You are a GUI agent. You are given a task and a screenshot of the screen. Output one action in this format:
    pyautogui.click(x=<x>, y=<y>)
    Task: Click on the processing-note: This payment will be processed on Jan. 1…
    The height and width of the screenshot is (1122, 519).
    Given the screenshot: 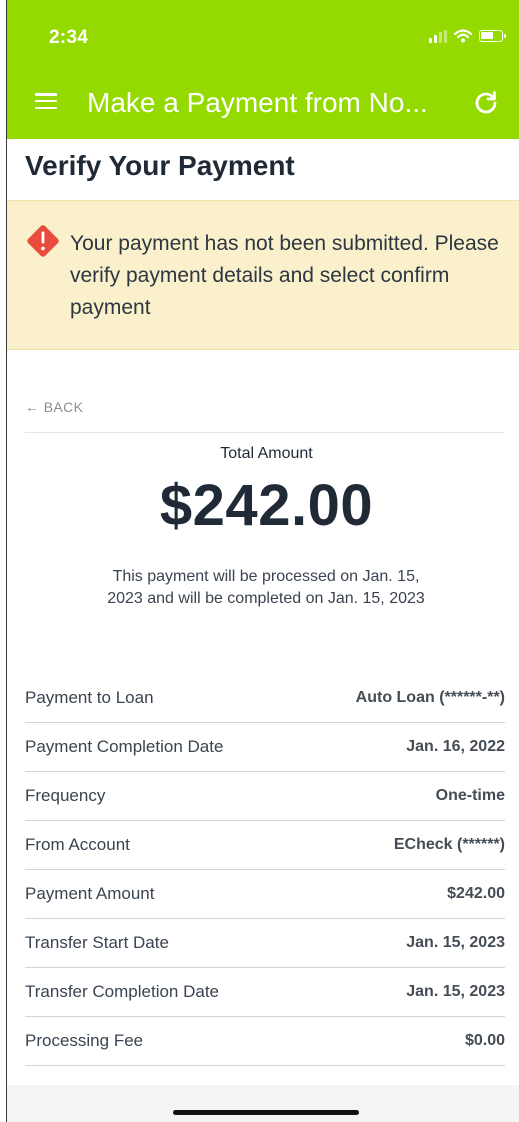 What is the action you would take?
    pyautogui.click(x=266, y=587)
    